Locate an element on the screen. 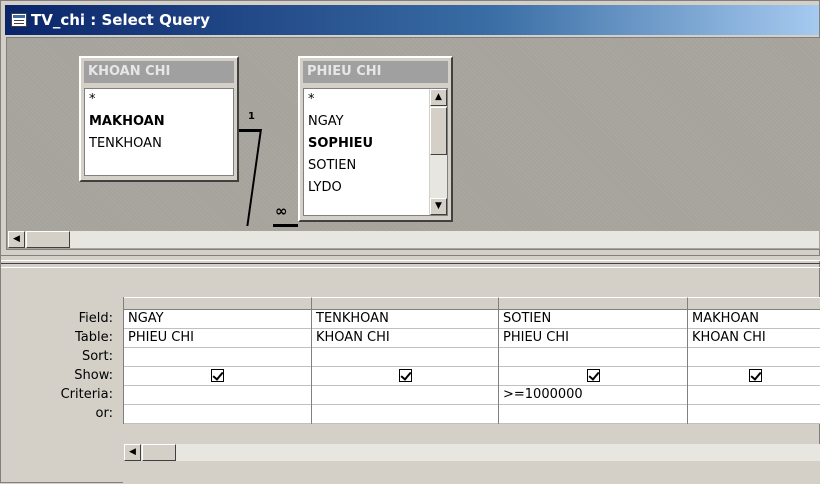 This screenshot has height=484, width=820. field-cell: SOTIEN is located at coordinates (593, 319).